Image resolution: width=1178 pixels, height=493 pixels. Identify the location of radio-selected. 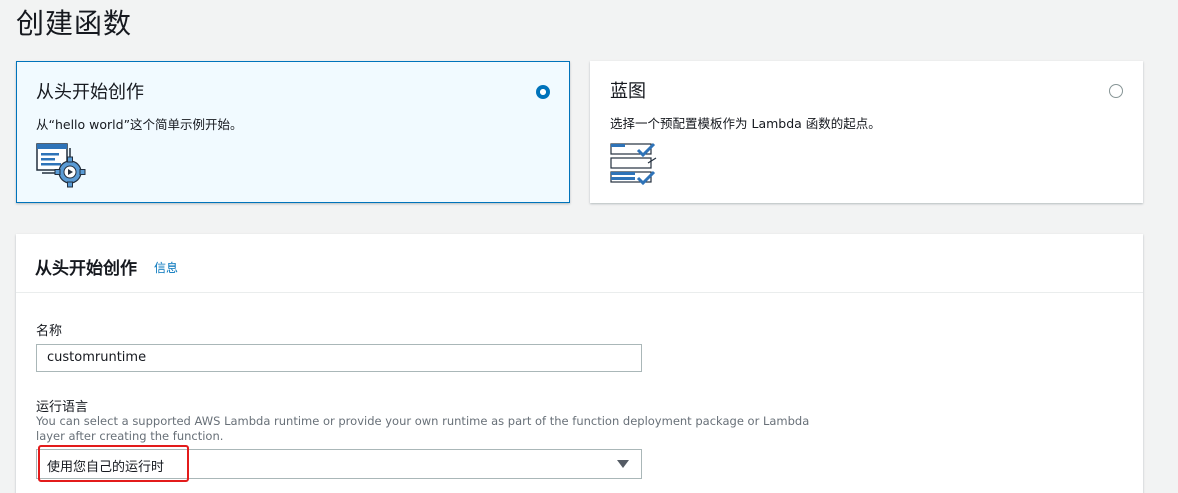
(543, 92).